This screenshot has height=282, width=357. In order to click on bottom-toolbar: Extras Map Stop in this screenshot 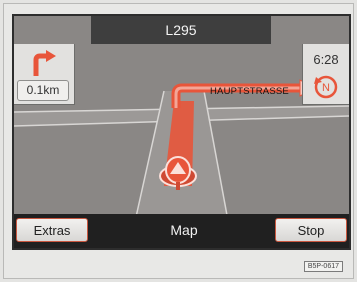, I will do `click(181, 231)`.